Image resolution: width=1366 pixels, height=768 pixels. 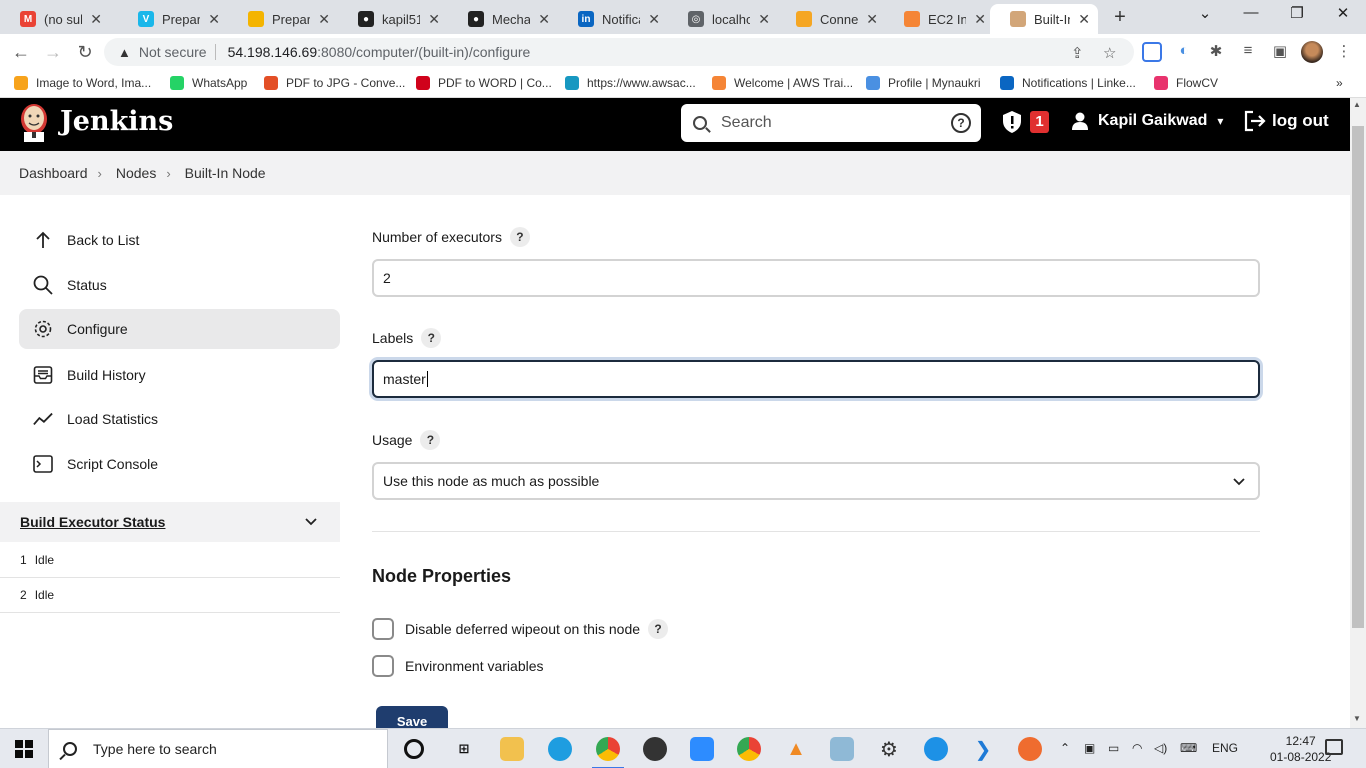 I want to click on browser-tab: EC2 Instance ✕, so click(x=939, y=19).